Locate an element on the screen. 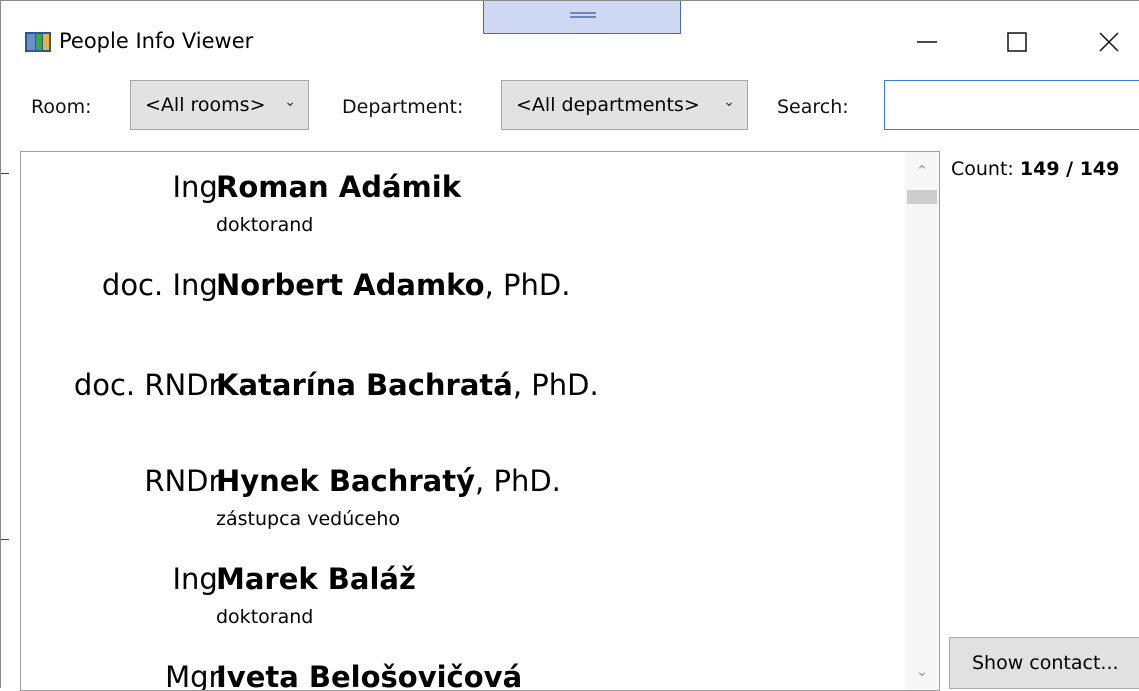  drag-handle is located at coordinates (582, 17).